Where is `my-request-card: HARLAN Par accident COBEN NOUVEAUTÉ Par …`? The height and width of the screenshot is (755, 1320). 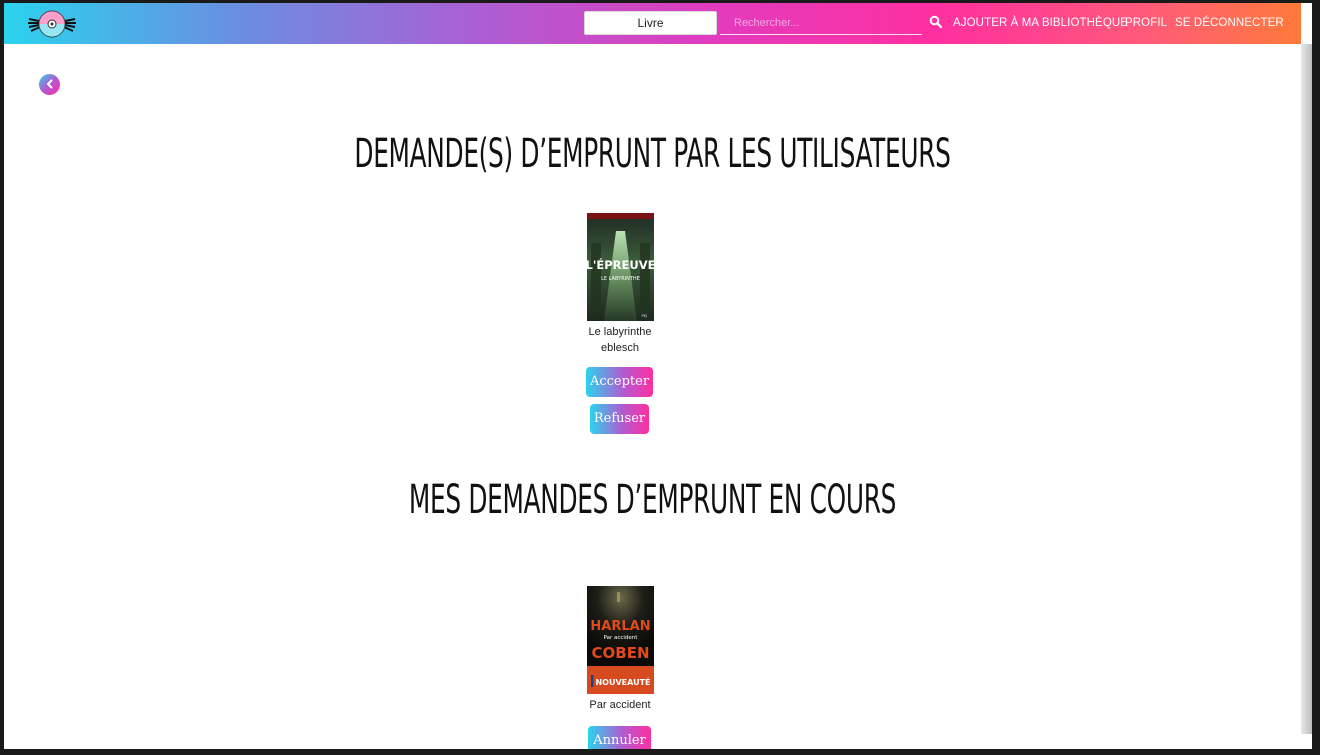 my-request-card: HARLAN Par accident COBEN NOUVEAUTÉ Par … is located at coordinates (620, 667).